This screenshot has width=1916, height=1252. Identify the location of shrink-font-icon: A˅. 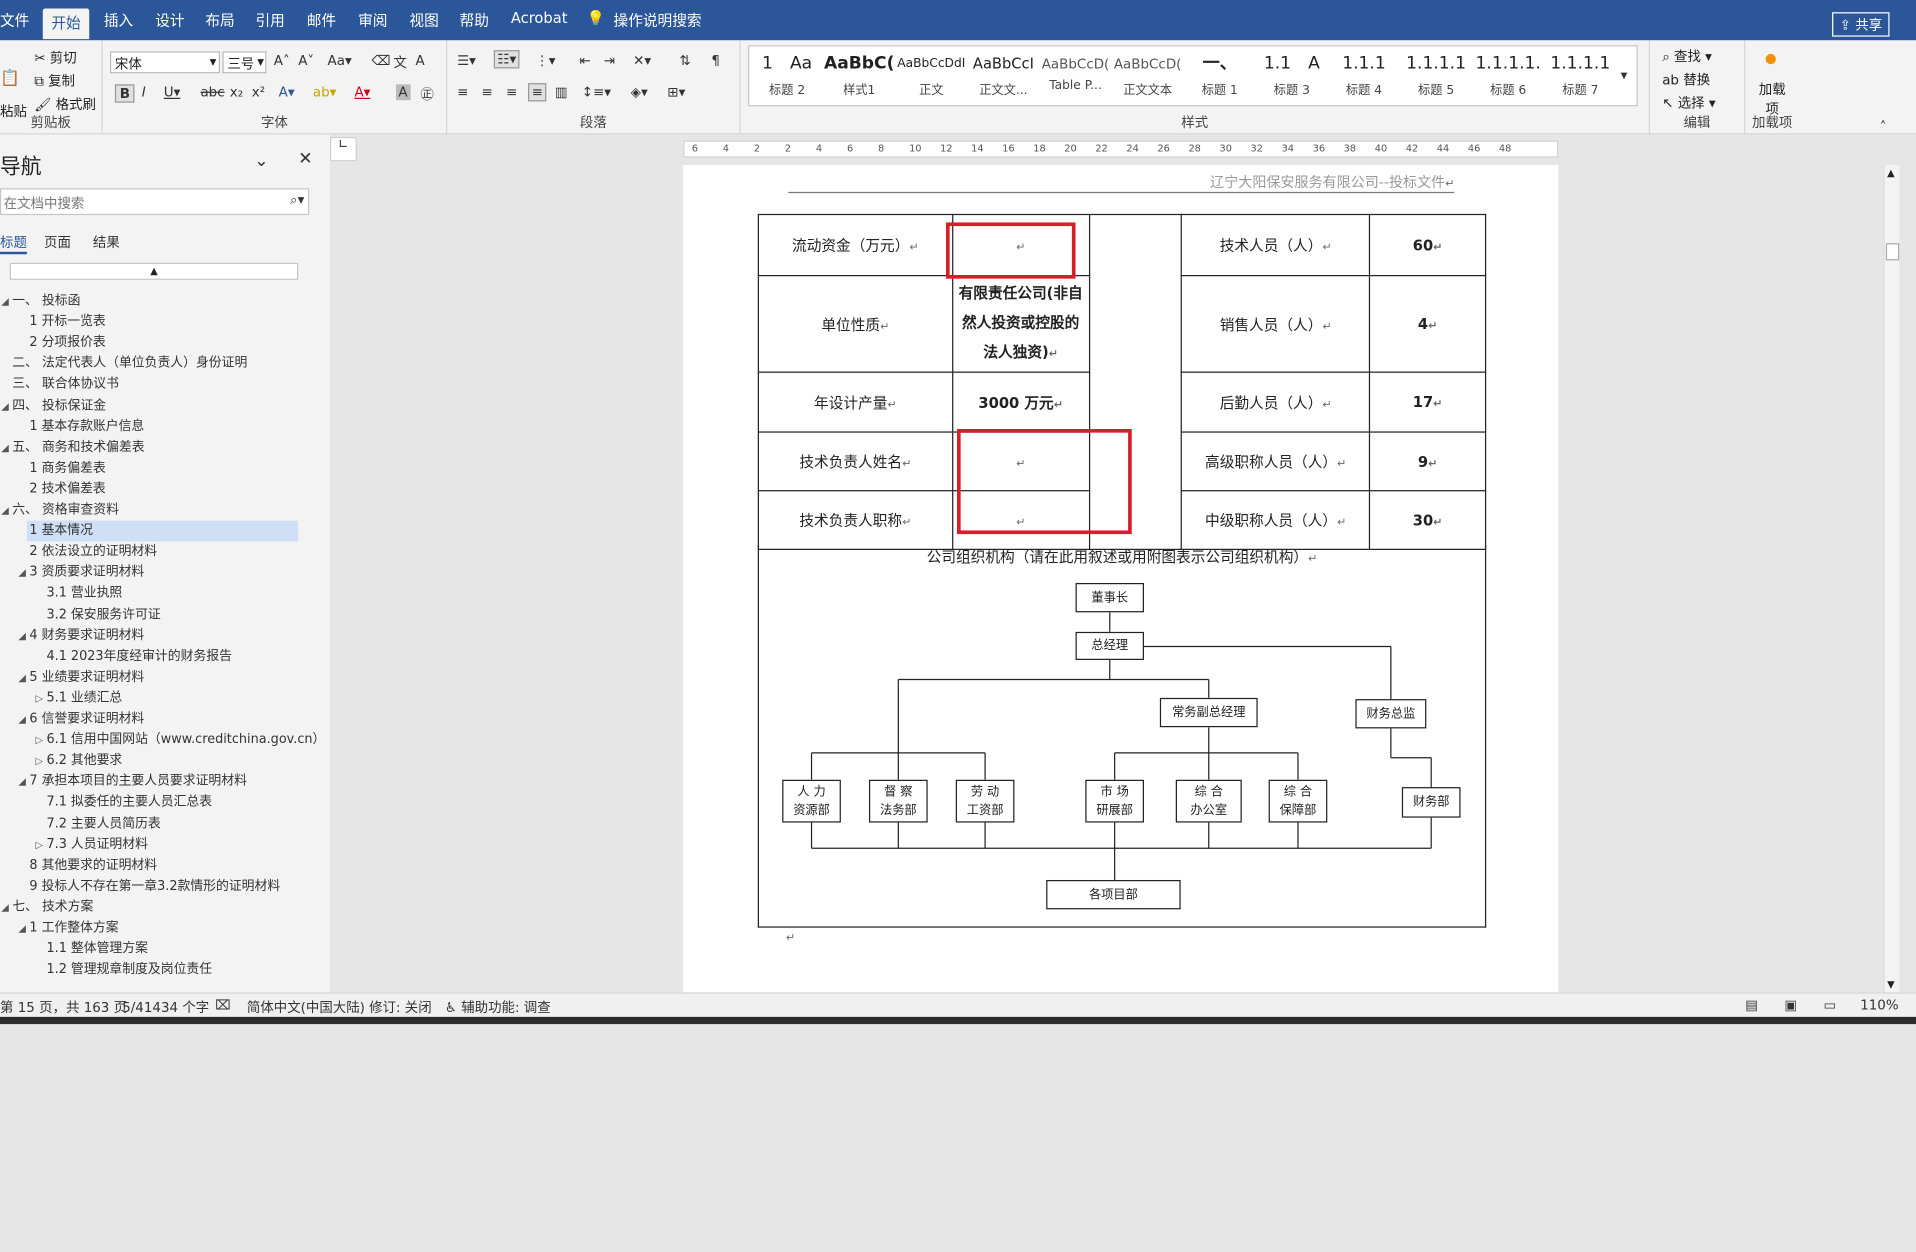
(306, 61).